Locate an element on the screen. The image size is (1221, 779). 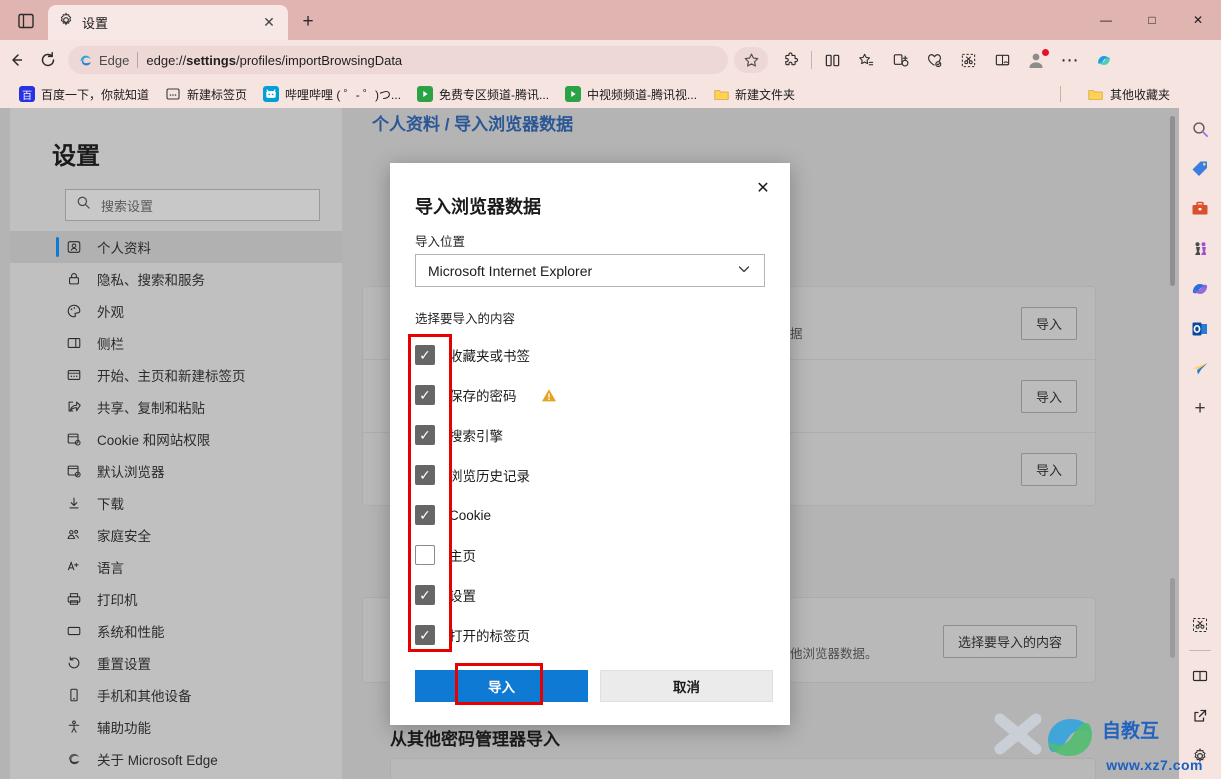
list-item-label: 打开的标签页 is located at coordinates (489, 636).